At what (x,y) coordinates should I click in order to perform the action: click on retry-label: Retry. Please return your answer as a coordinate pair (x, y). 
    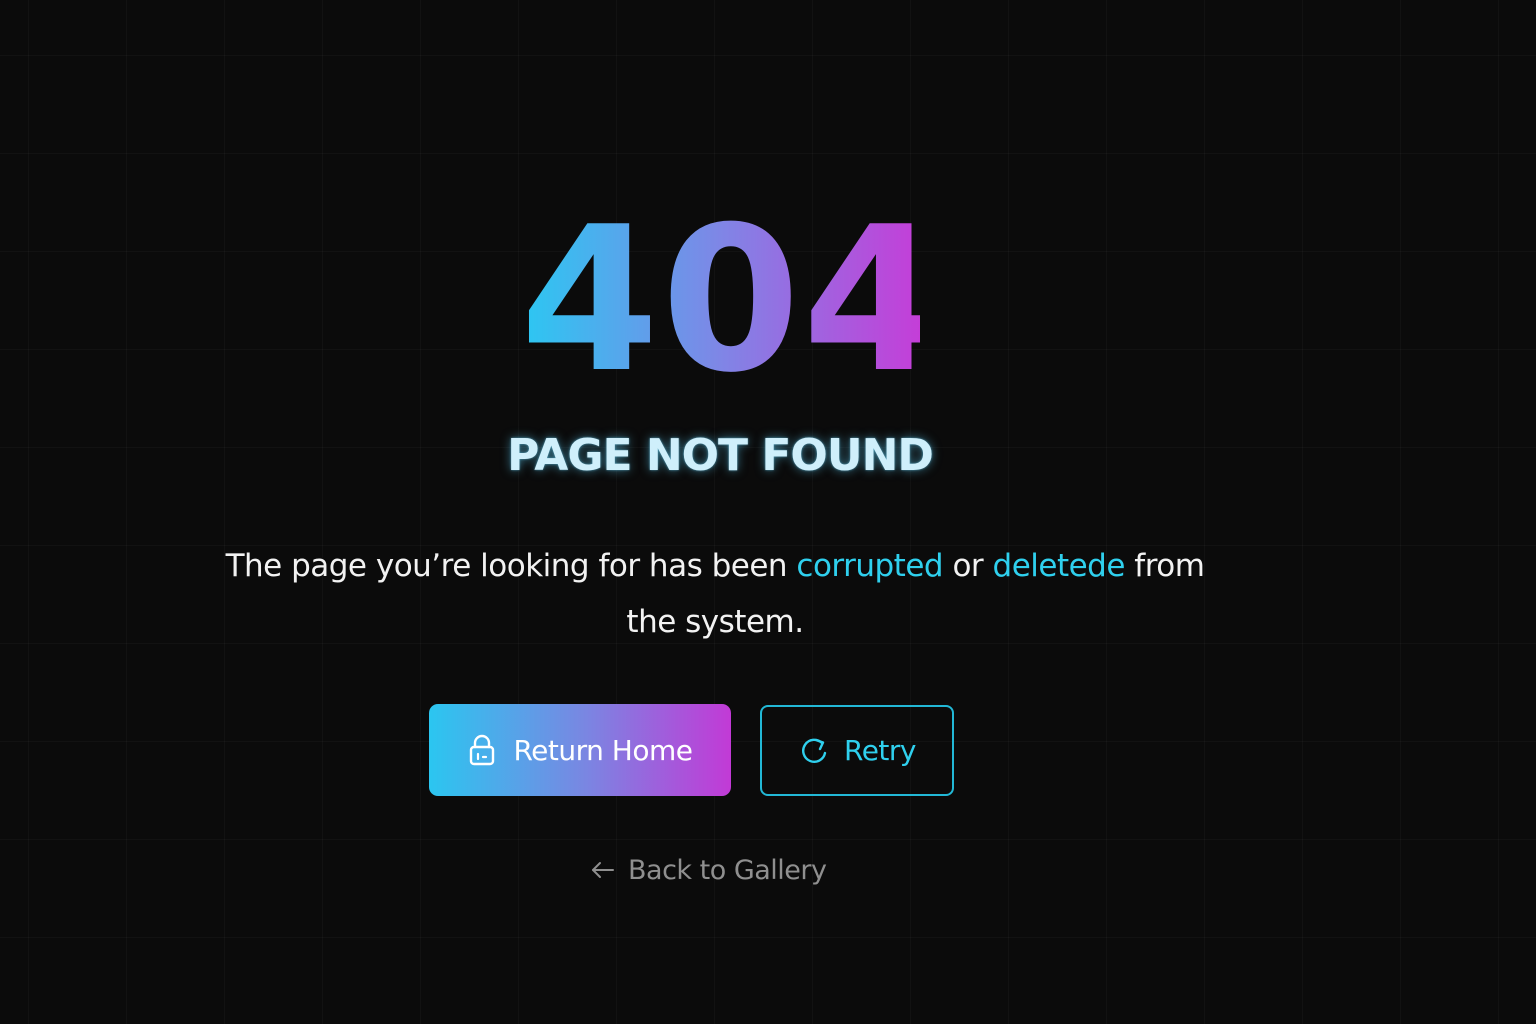
    Looking at the image, I should click on (880, 750).